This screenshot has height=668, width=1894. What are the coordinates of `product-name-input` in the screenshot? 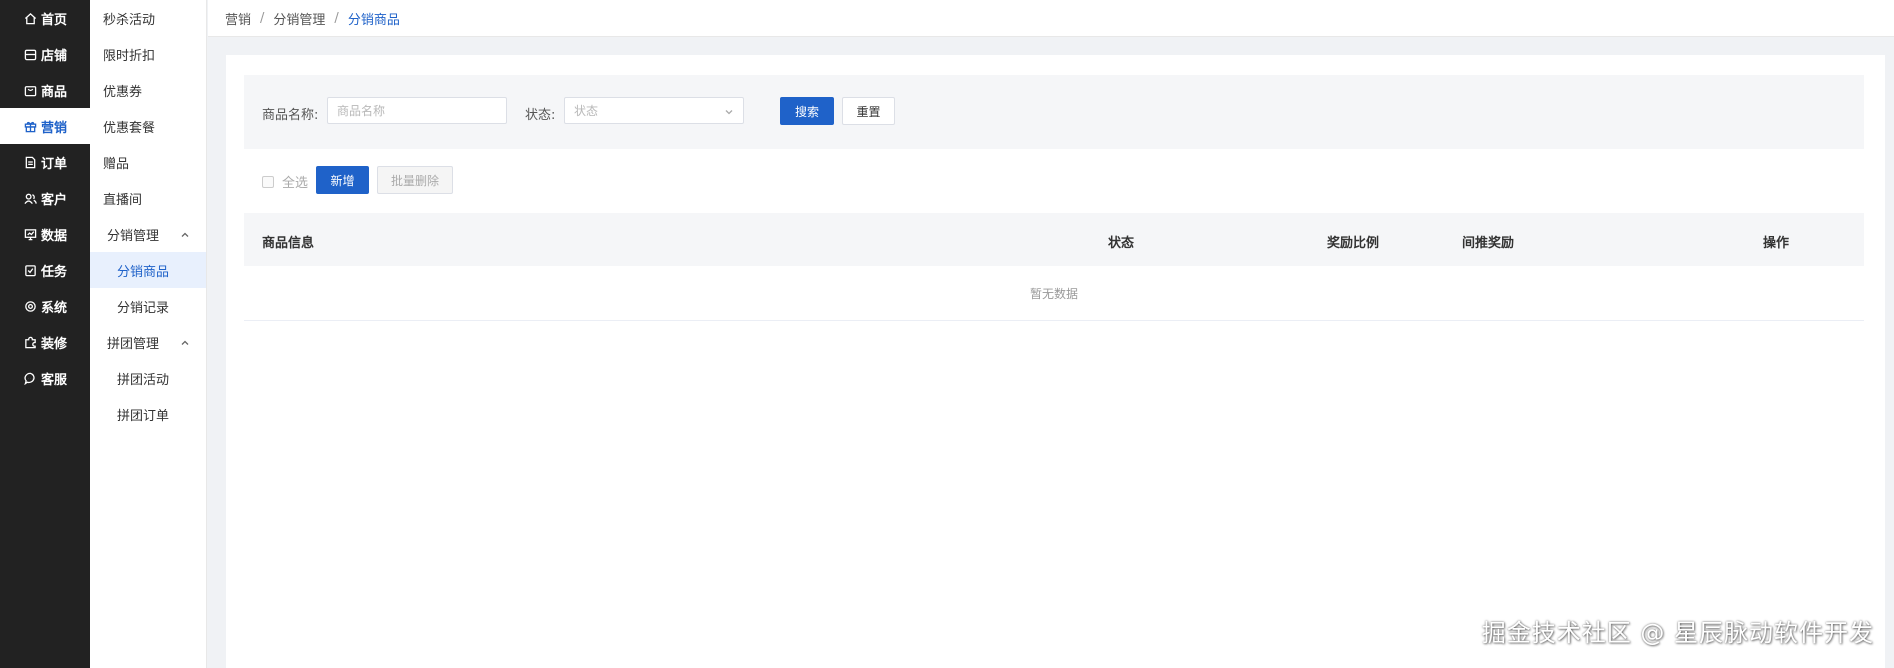 It's located at (417, 110).